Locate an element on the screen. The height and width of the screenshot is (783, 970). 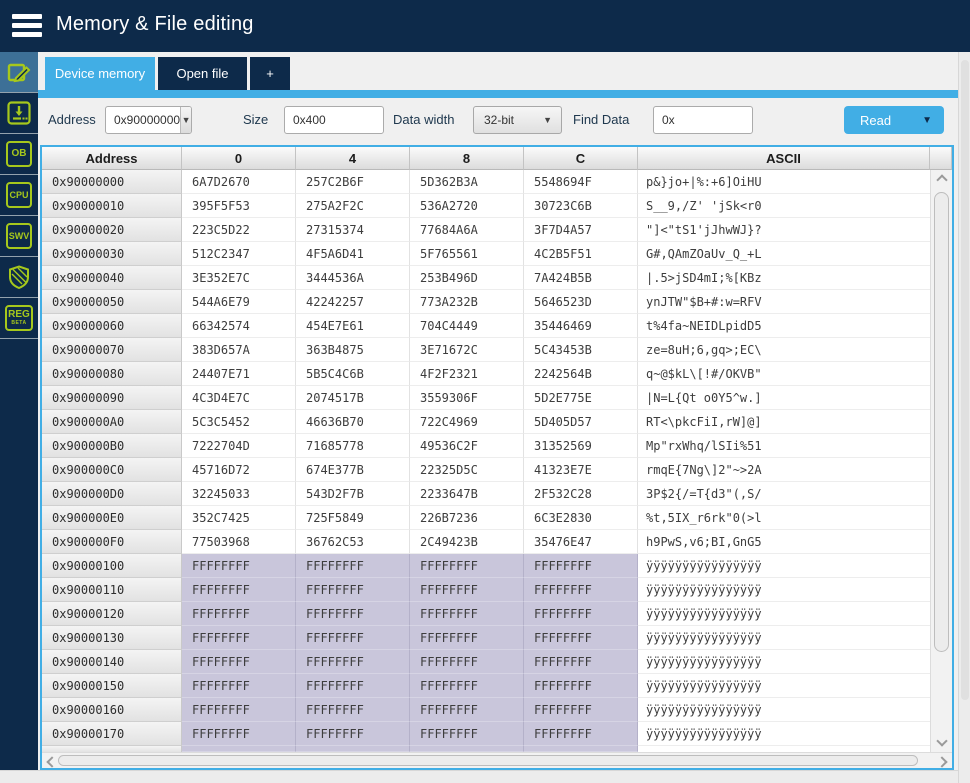
address-cell: 0x90000130 is located at coordinates (112, 638).